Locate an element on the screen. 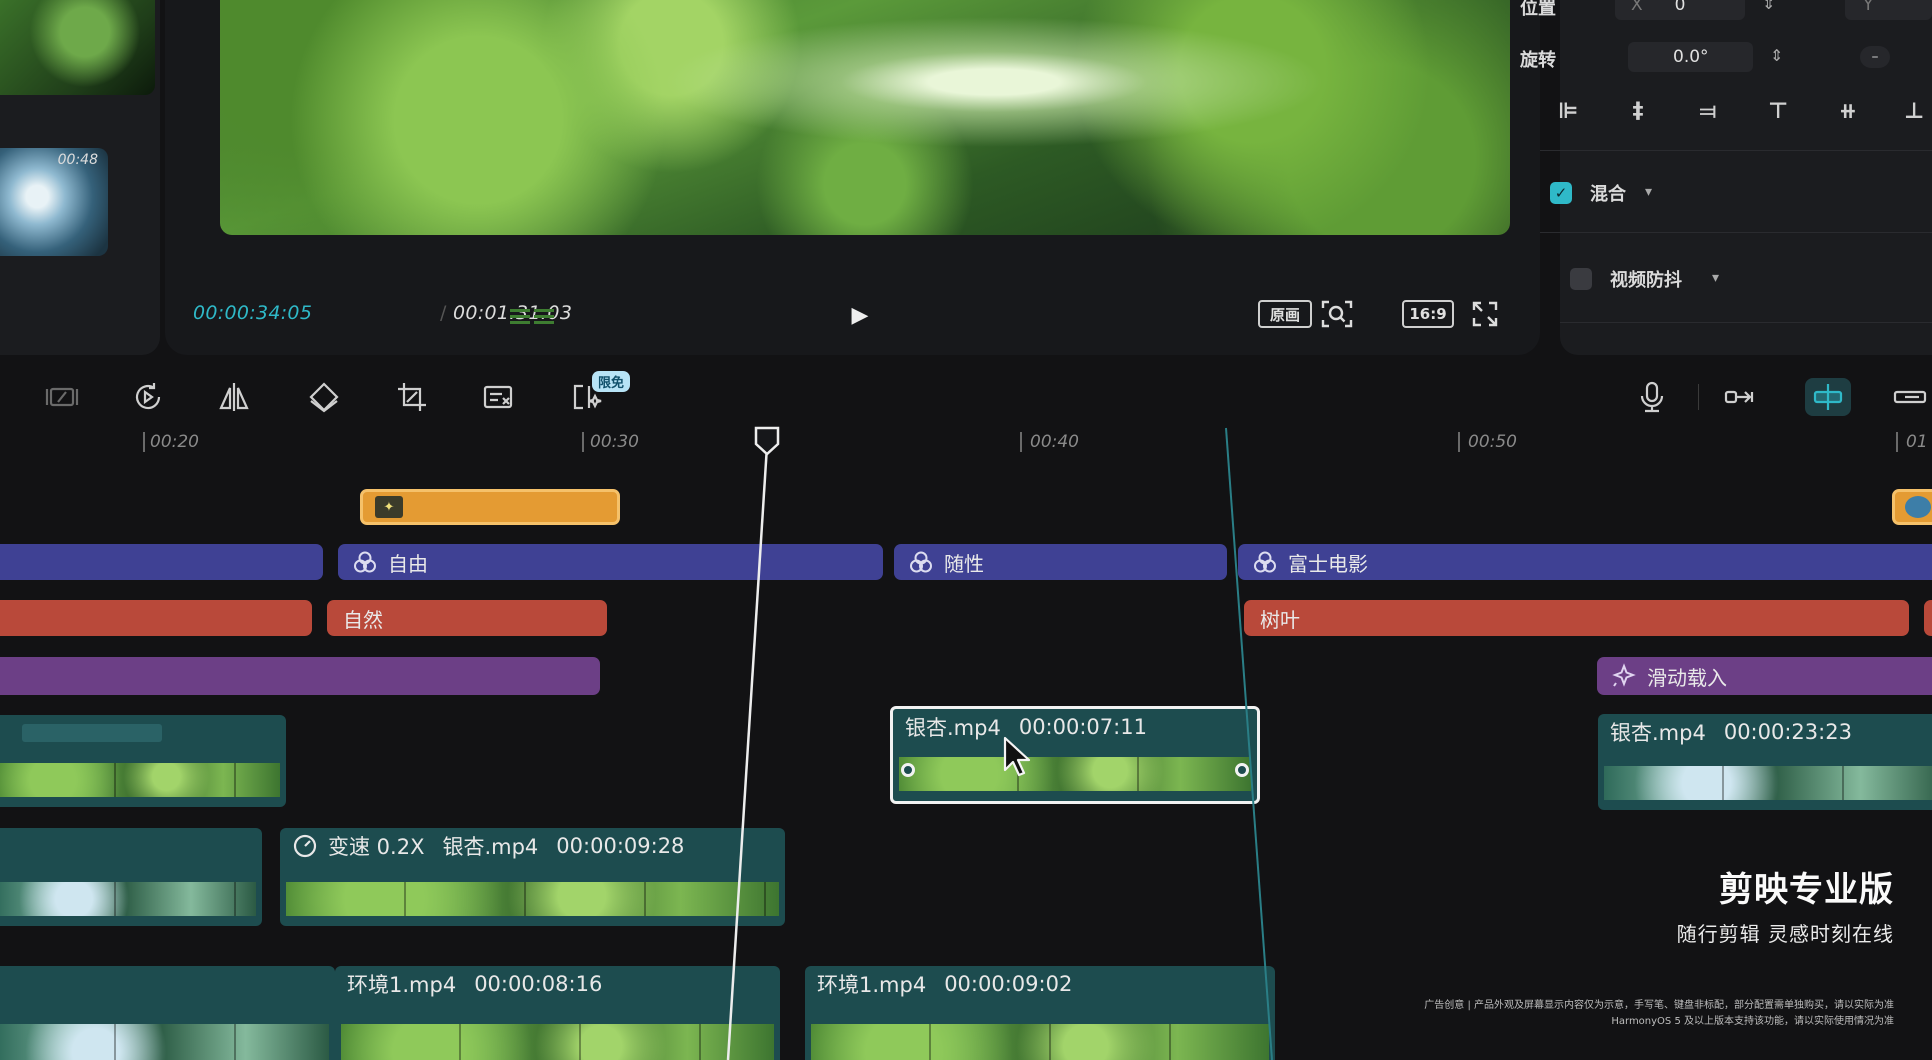 This screenshot has width=1932, height=1060. clip-duration: 00:00:09:02 is located at coordinates (1008, 984).